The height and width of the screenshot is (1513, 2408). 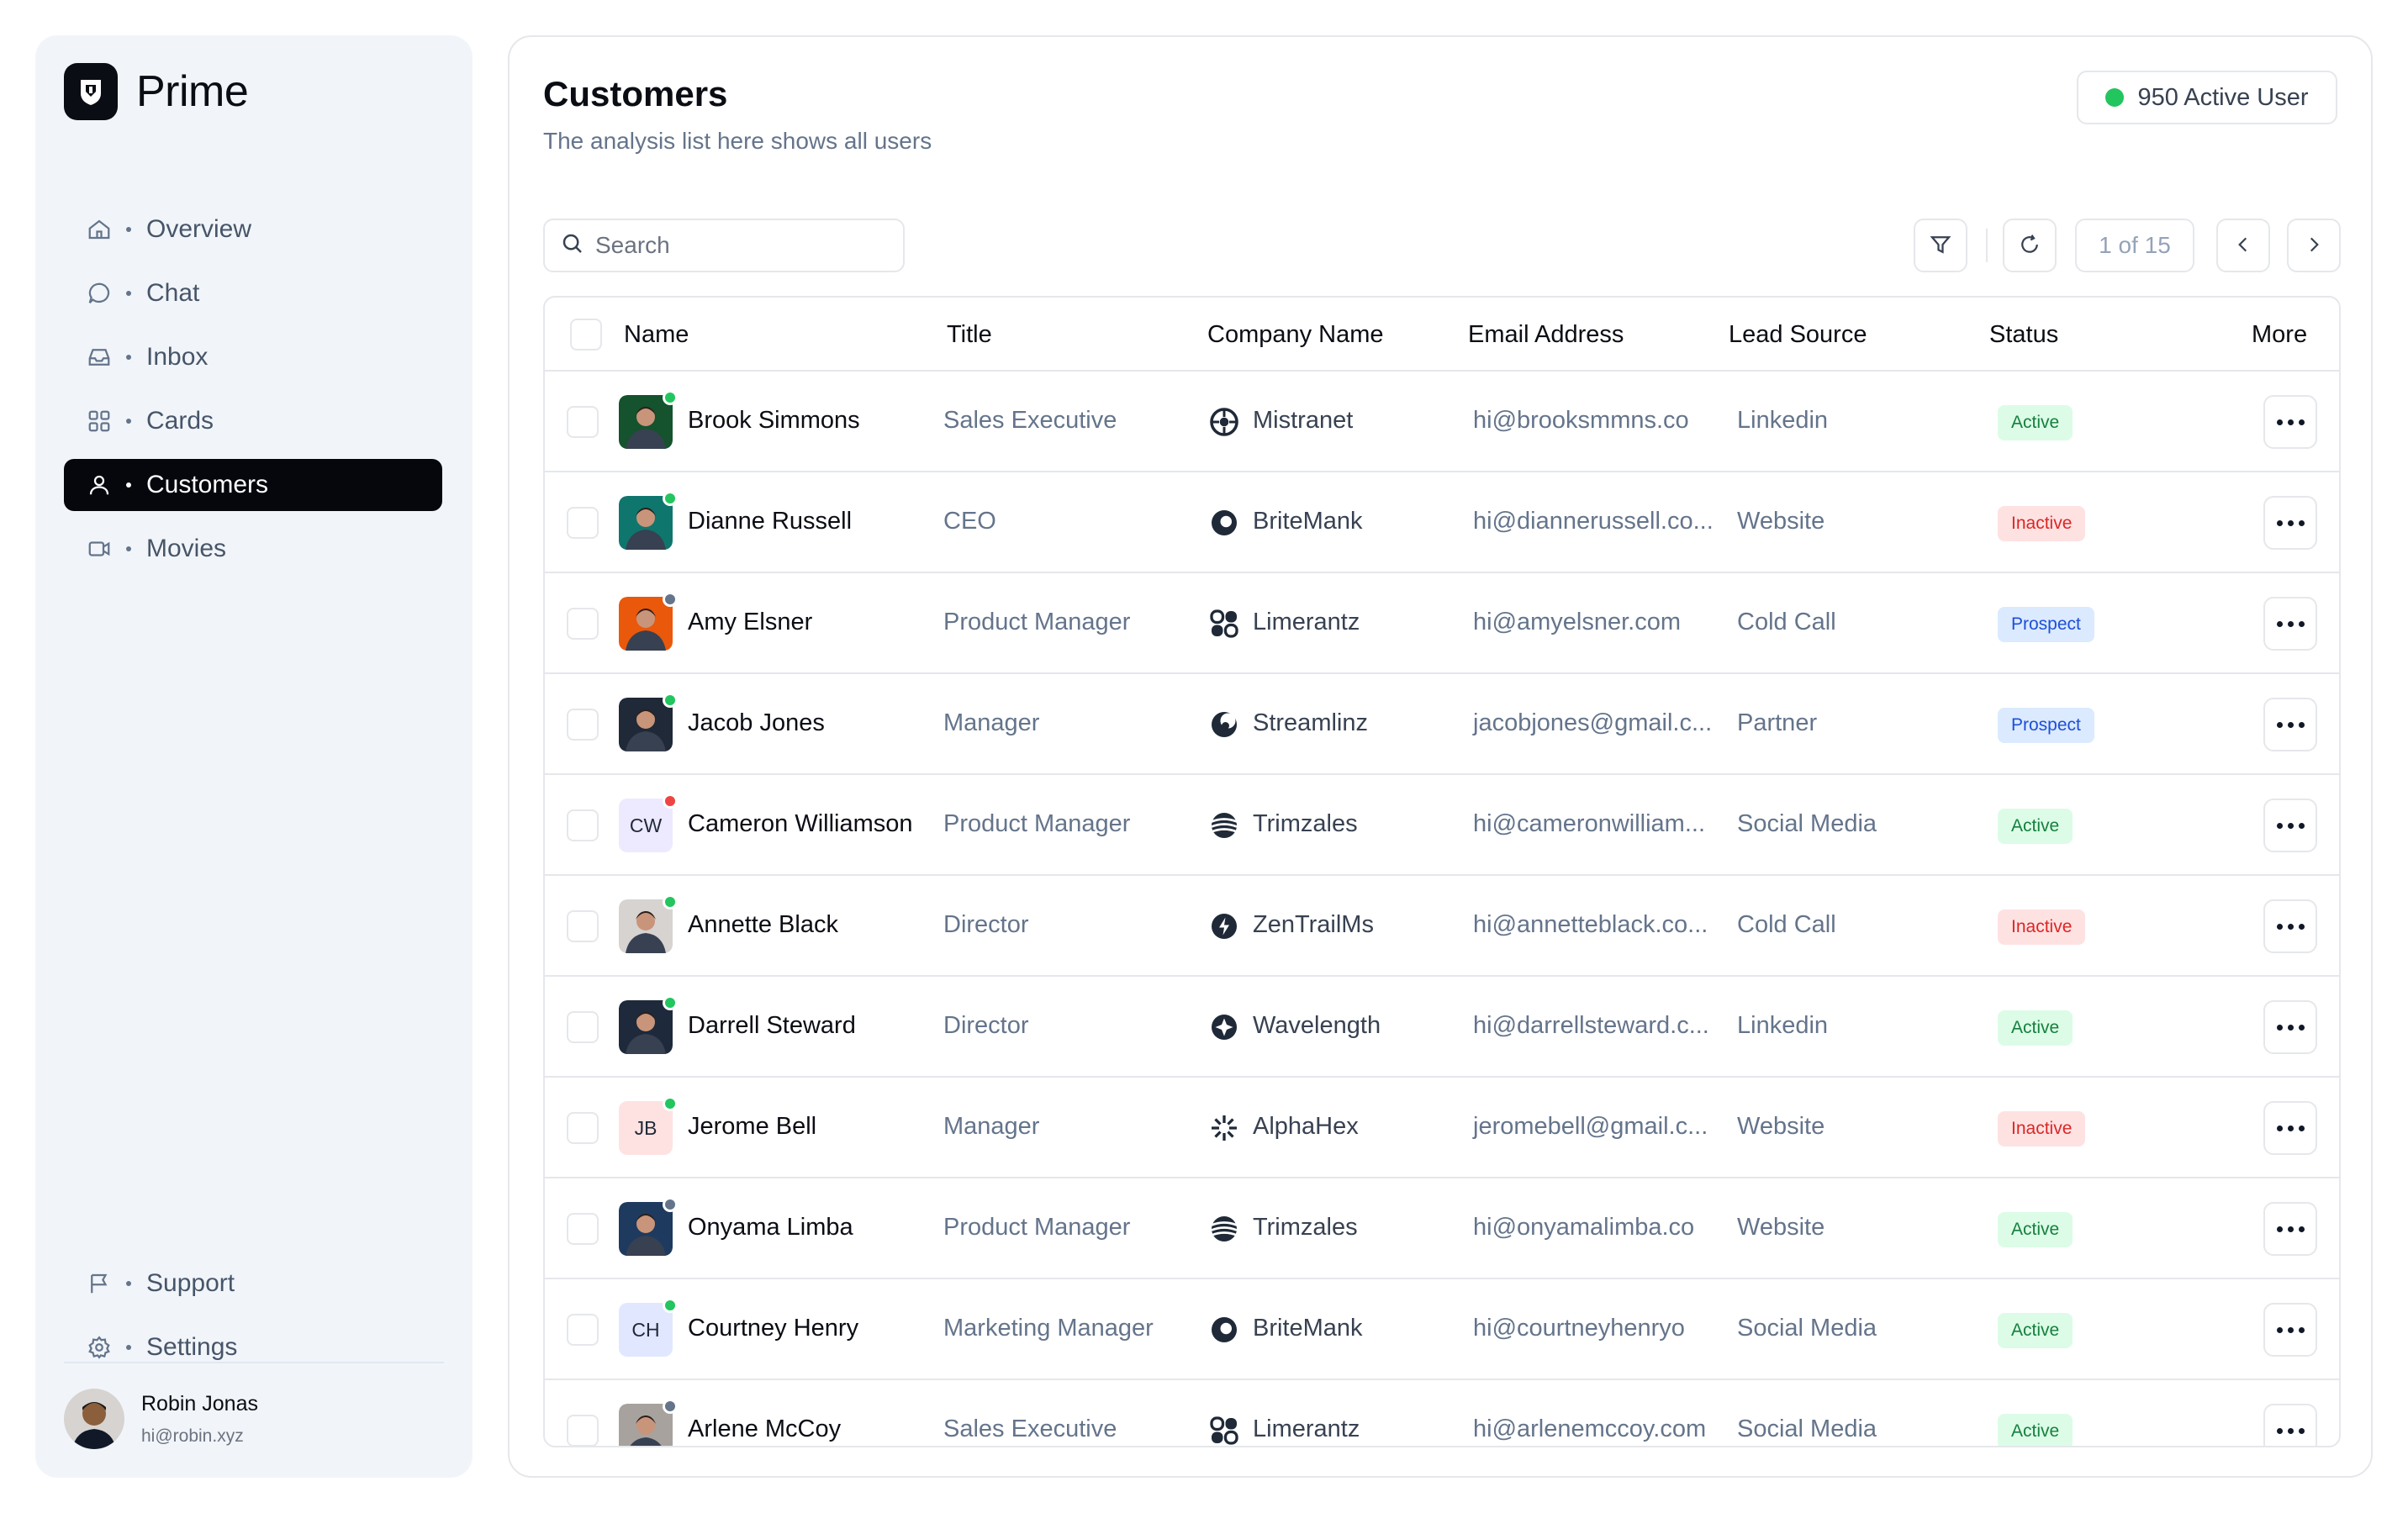 What do you see at coordinates (192, 1347) in the screenshot?
I see `nav-label: Settings` at bounding box center [192, 1347].